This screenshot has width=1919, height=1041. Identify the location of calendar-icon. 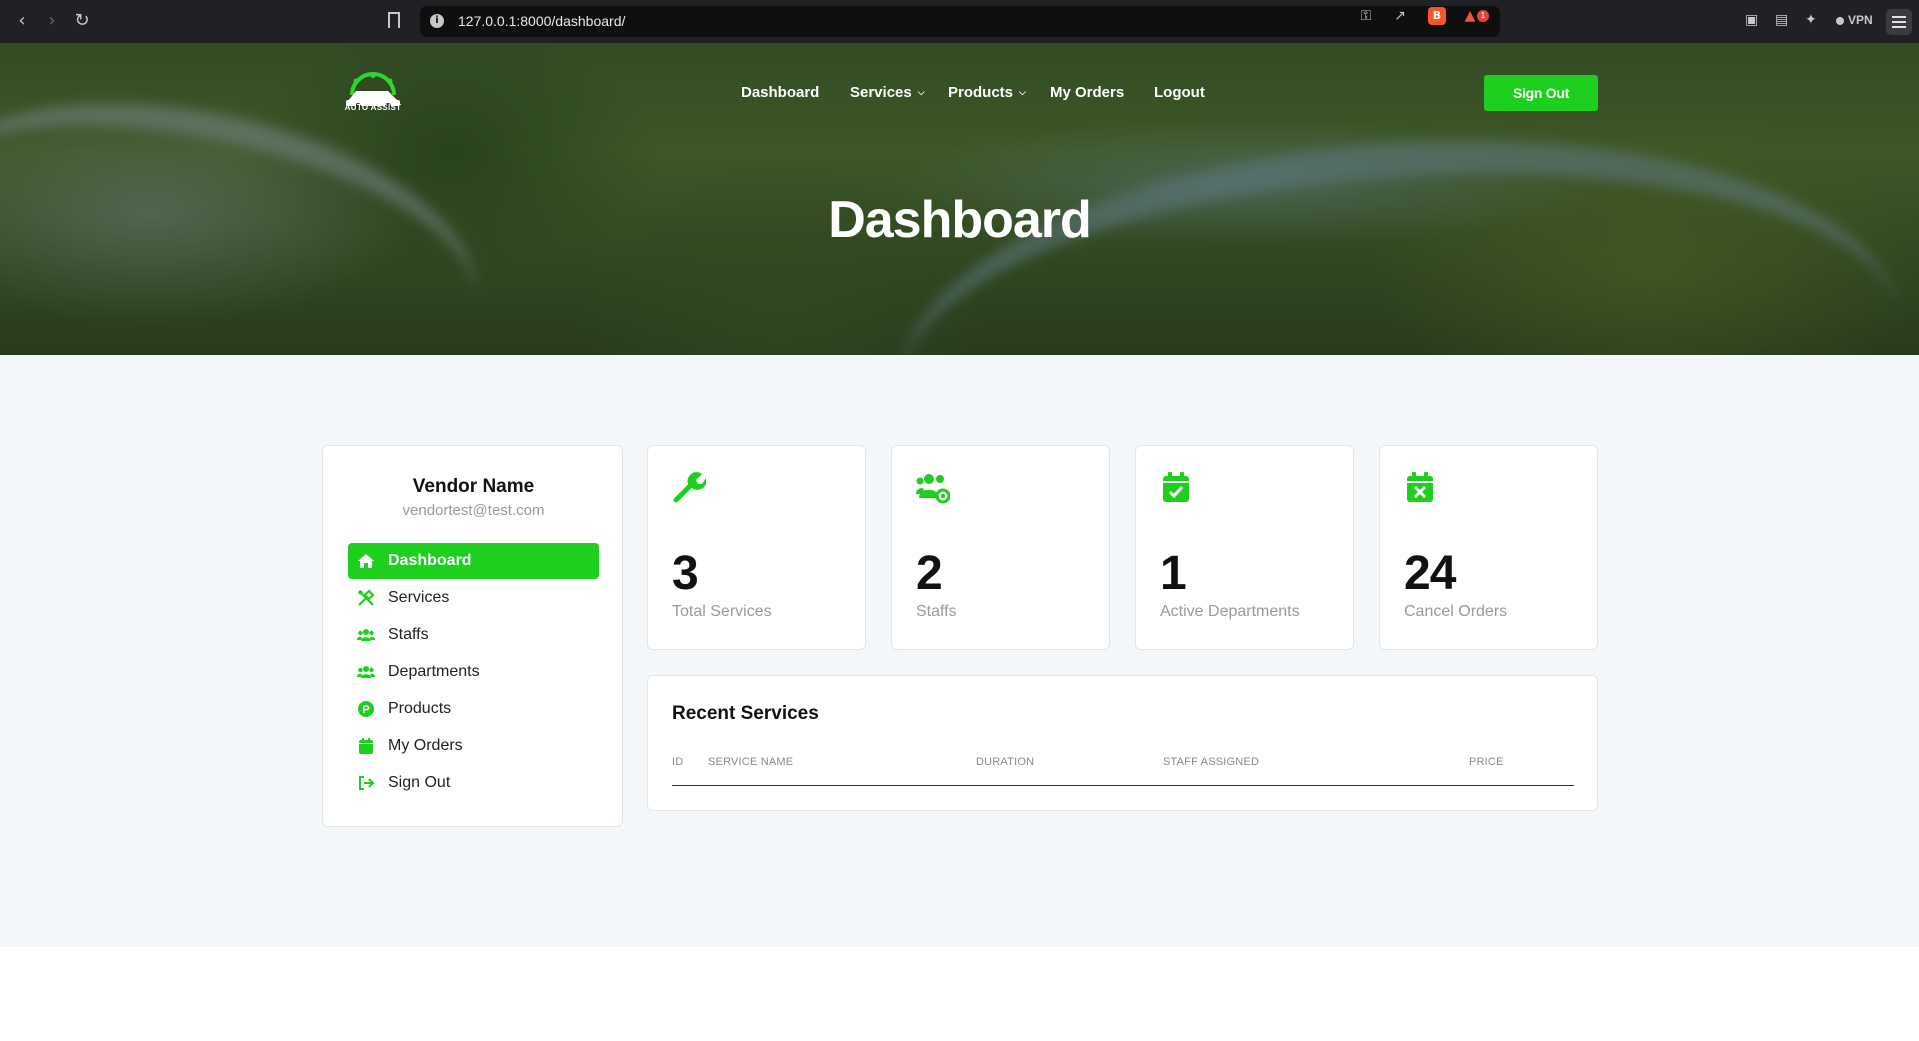
(366, 746).